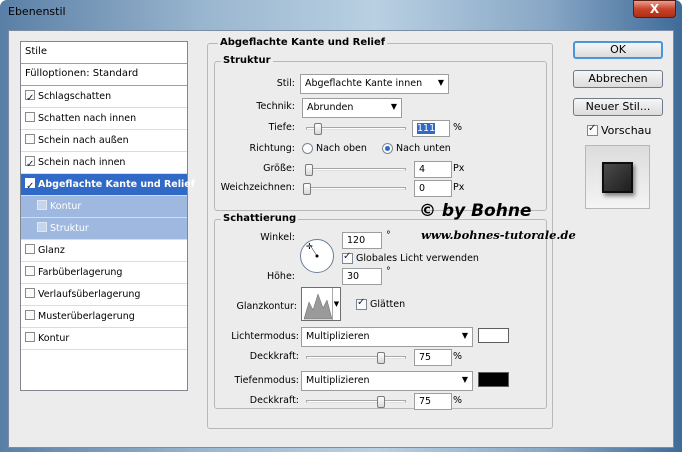 This screenshot has width=682, height=452. What do you see at coordinates (355, 170) in the screenshot?
I see `size-slider` at bounding box center [355, 170].